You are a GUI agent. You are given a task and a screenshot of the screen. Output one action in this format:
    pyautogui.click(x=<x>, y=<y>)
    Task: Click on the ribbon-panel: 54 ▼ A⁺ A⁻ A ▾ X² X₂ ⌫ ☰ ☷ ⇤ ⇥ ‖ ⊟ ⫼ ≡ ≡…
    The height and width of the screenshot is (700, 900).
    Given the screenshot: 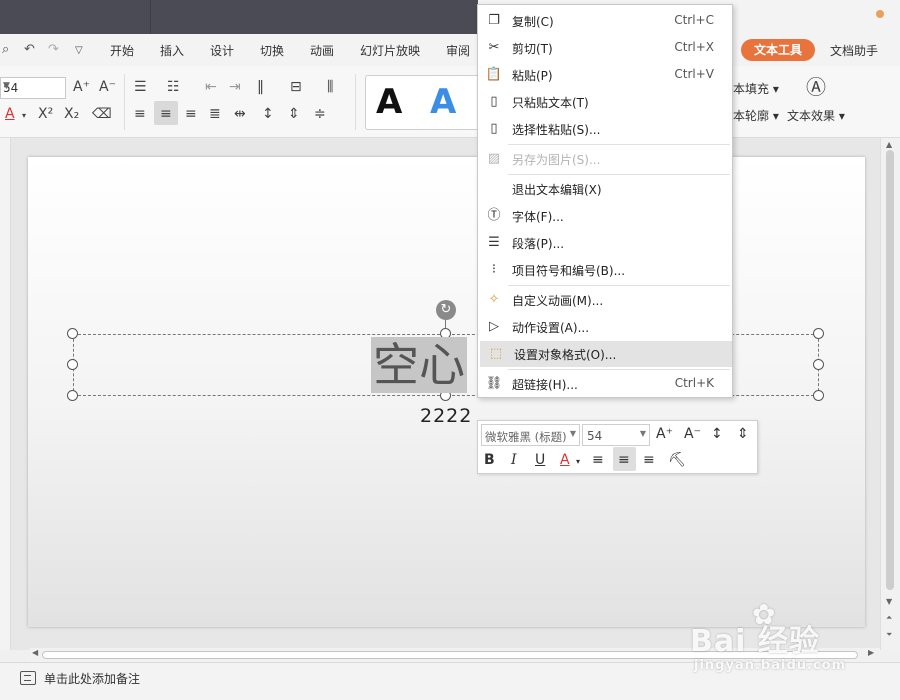 What is the action you would take?
    pyautogui.click(x=450, y=102)
    